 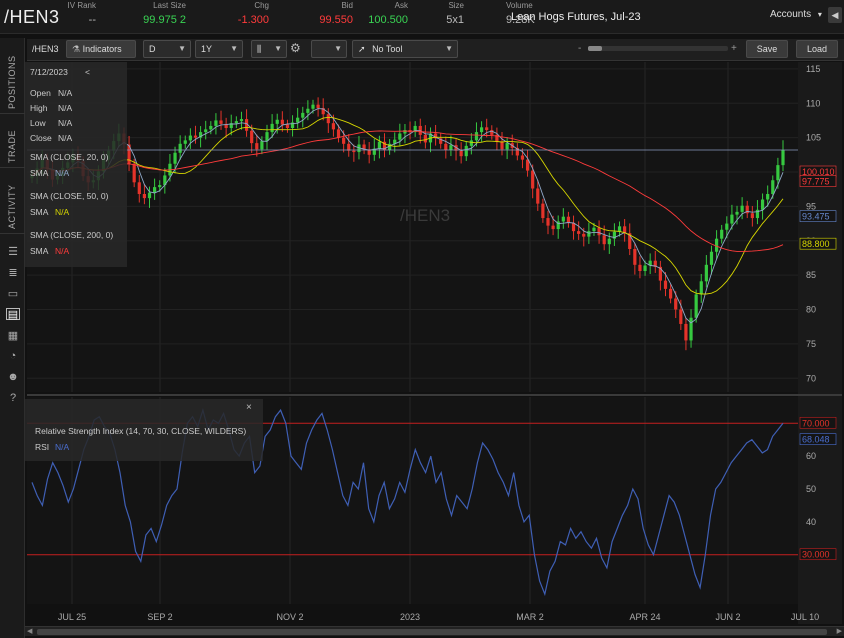 I want to click on x-tick-label: SEP 2, so click(x=159, y=617).